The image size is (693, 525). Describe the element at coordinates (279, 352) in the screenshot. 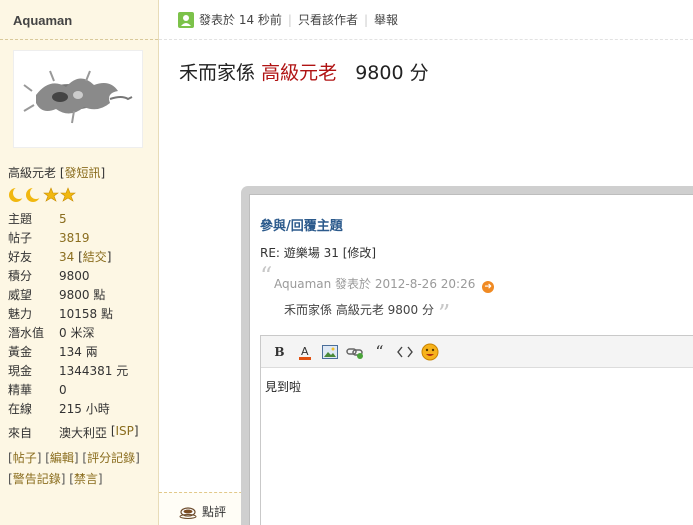

I see `bold-icon: B` at that location.